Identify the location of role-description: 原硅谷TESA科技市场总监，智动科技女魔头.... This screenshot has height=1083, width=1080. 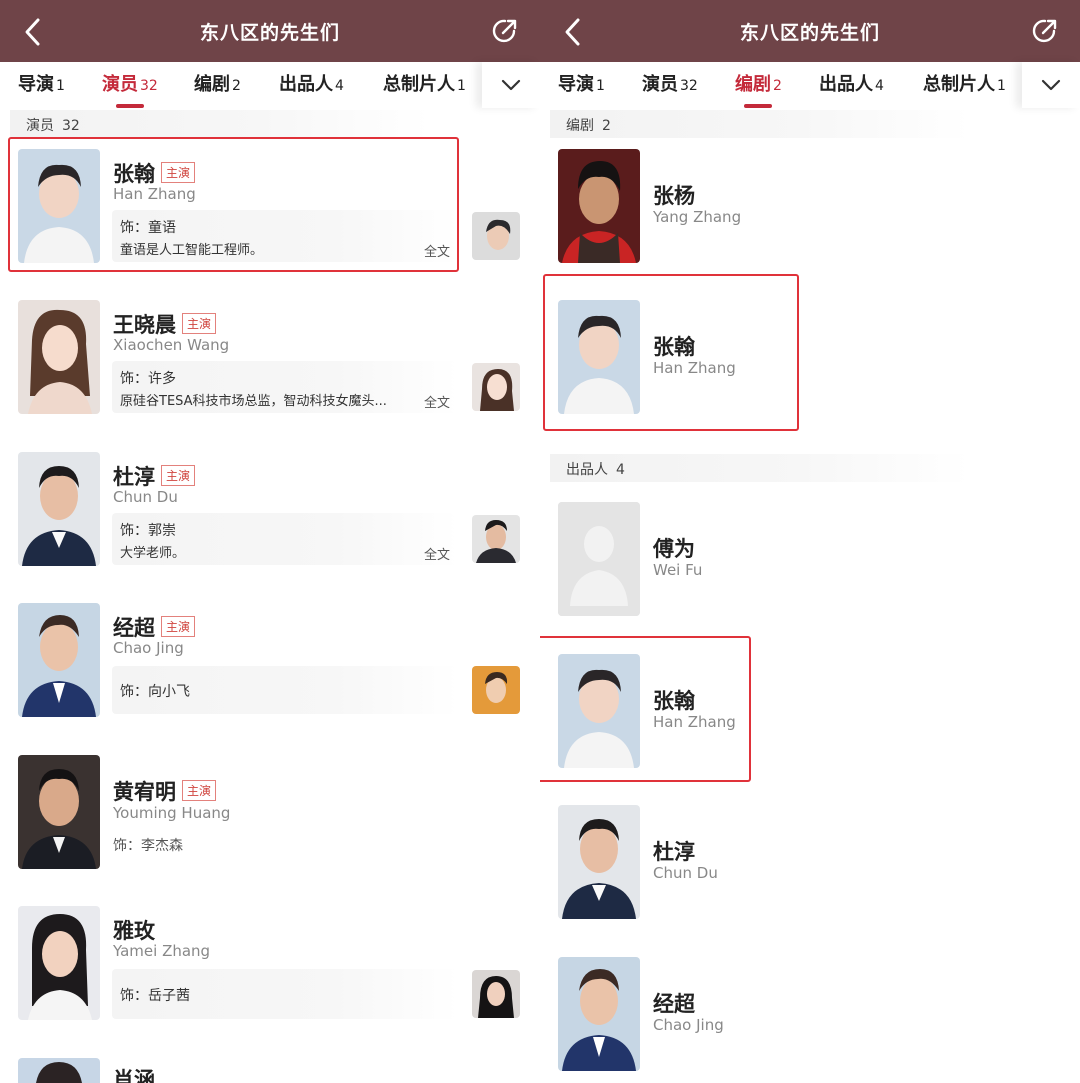
(253, 401).